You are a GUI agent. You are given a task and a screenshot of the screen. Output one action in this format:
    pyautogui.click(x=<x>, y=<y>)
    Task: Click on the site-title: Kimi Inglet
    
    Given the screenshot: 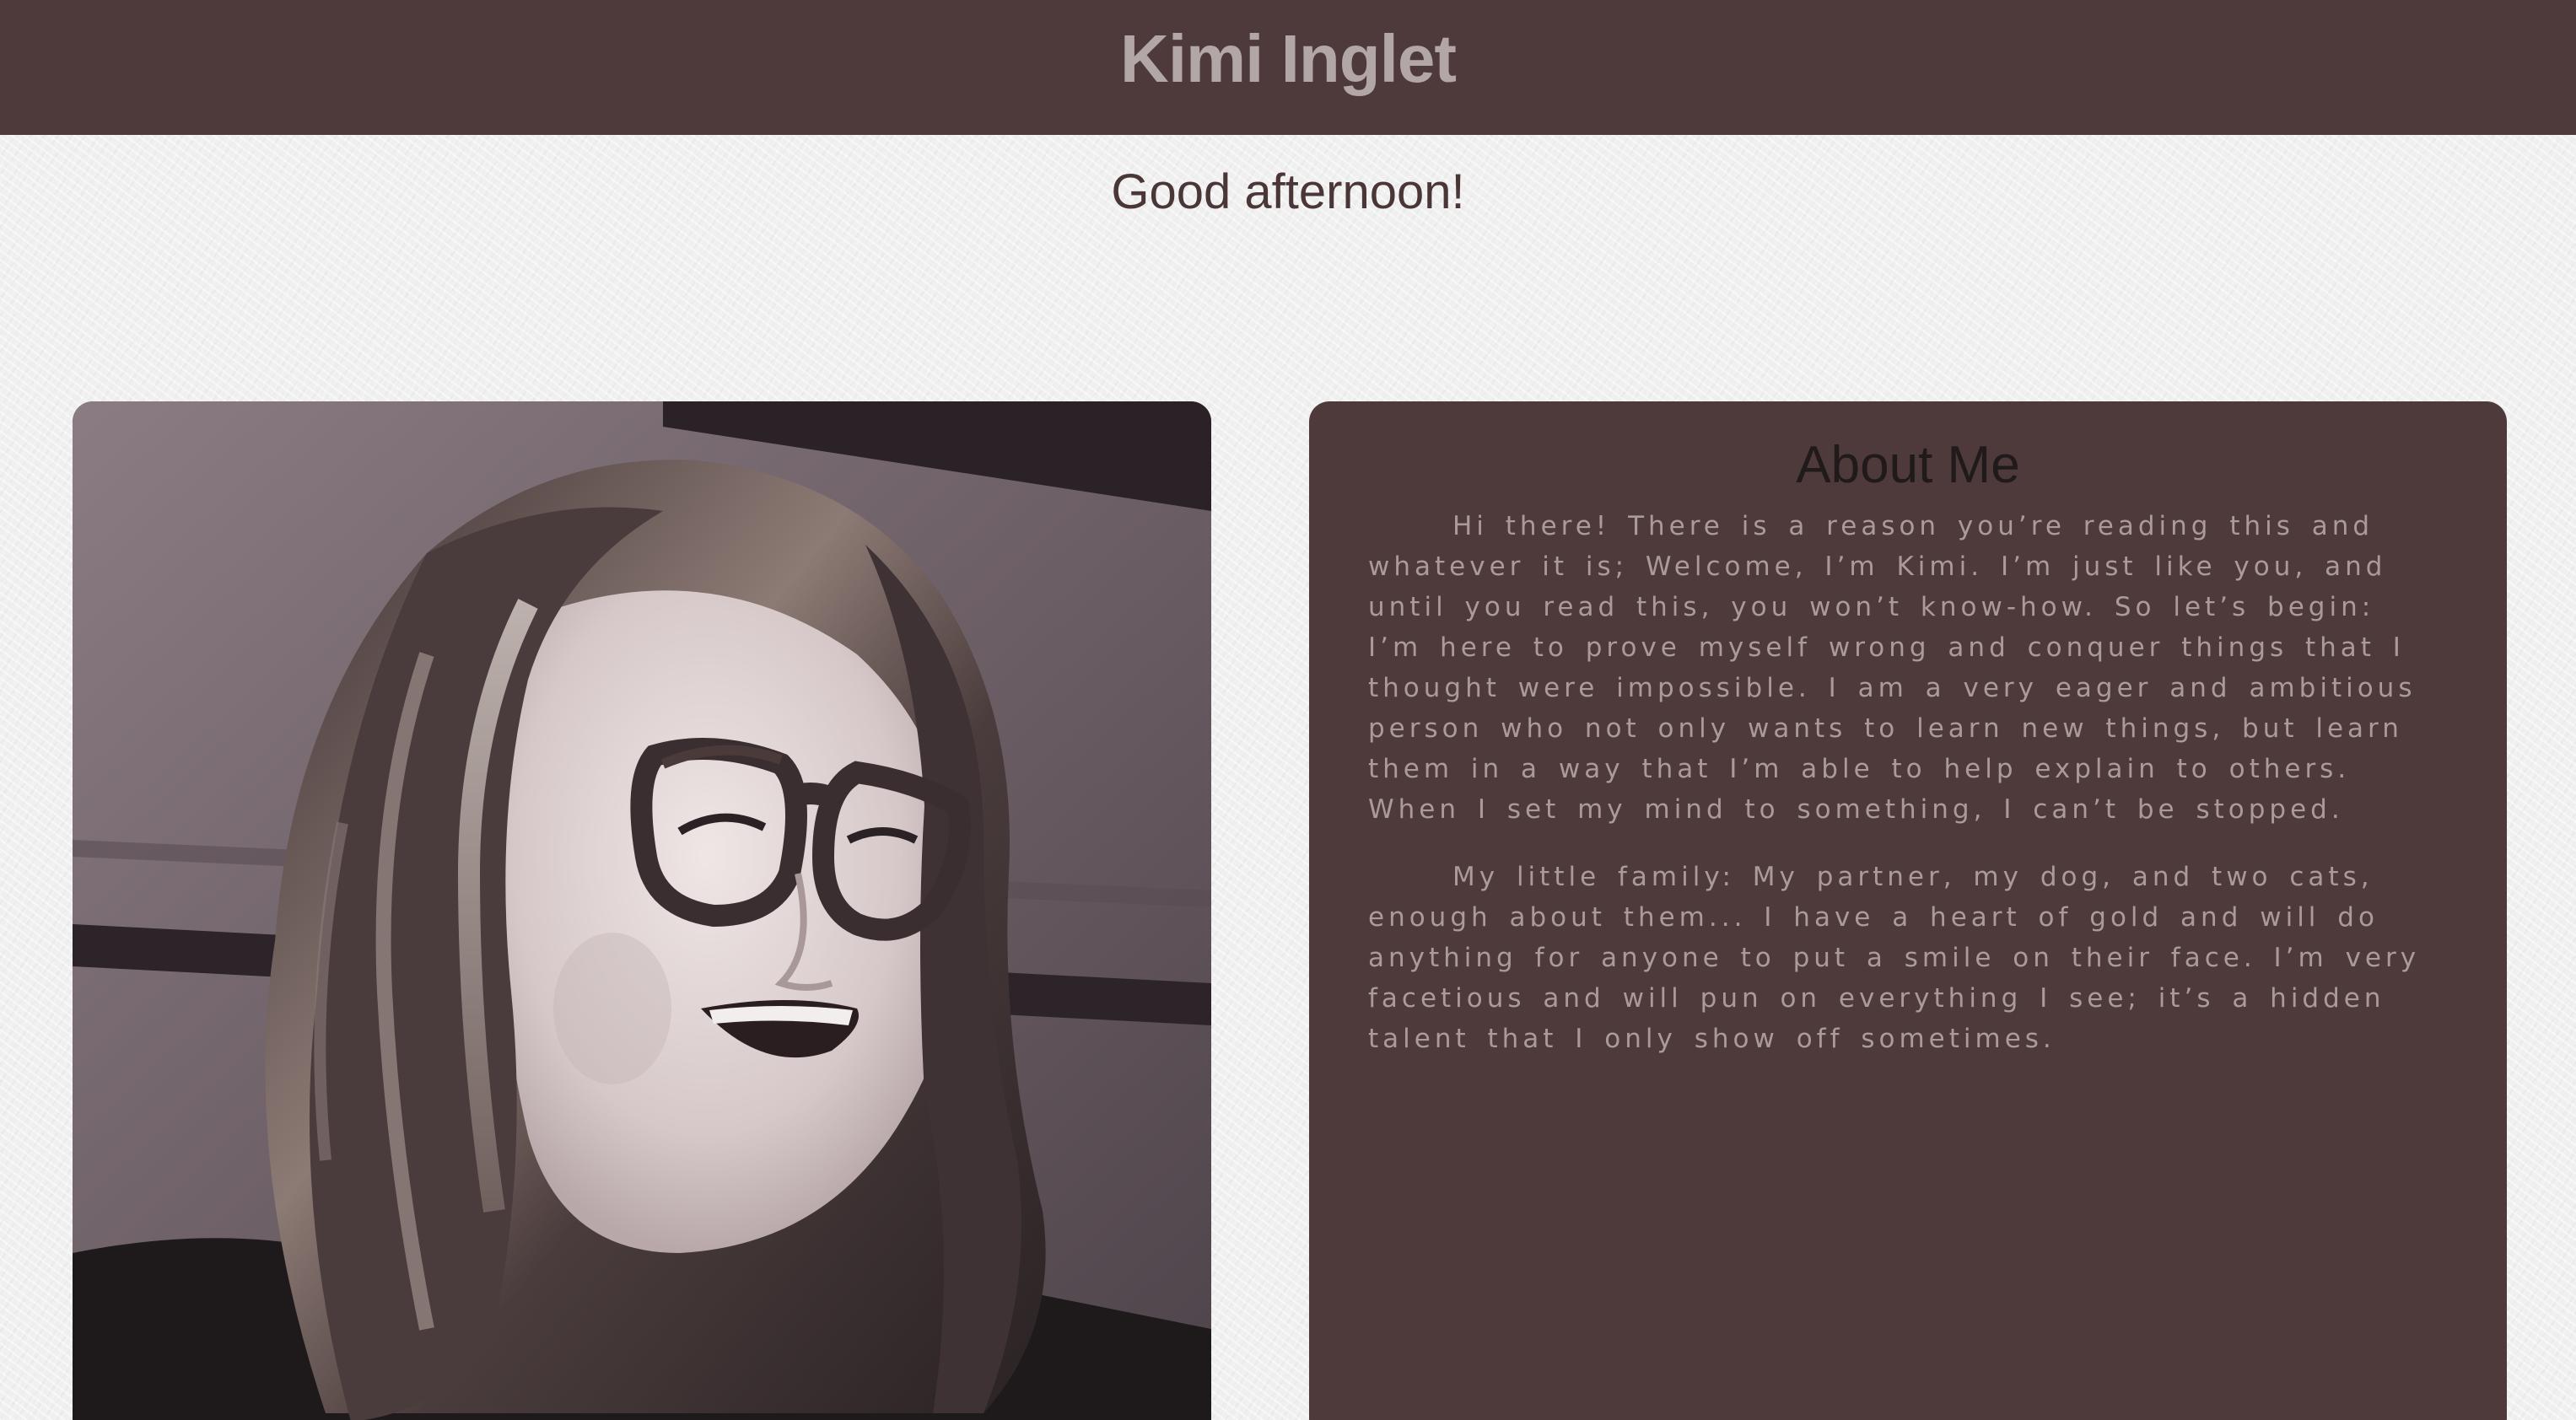 What is the action you would take?
    pyautogui.click(x=1288, y=58)
    